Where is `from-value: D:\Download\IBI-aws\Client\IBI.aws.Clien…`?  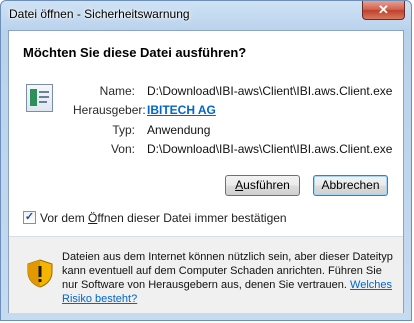 from-value: D:\Download\IBI-aws\Client\IBI.aws.Clien… is located at coordinates (270, 149).